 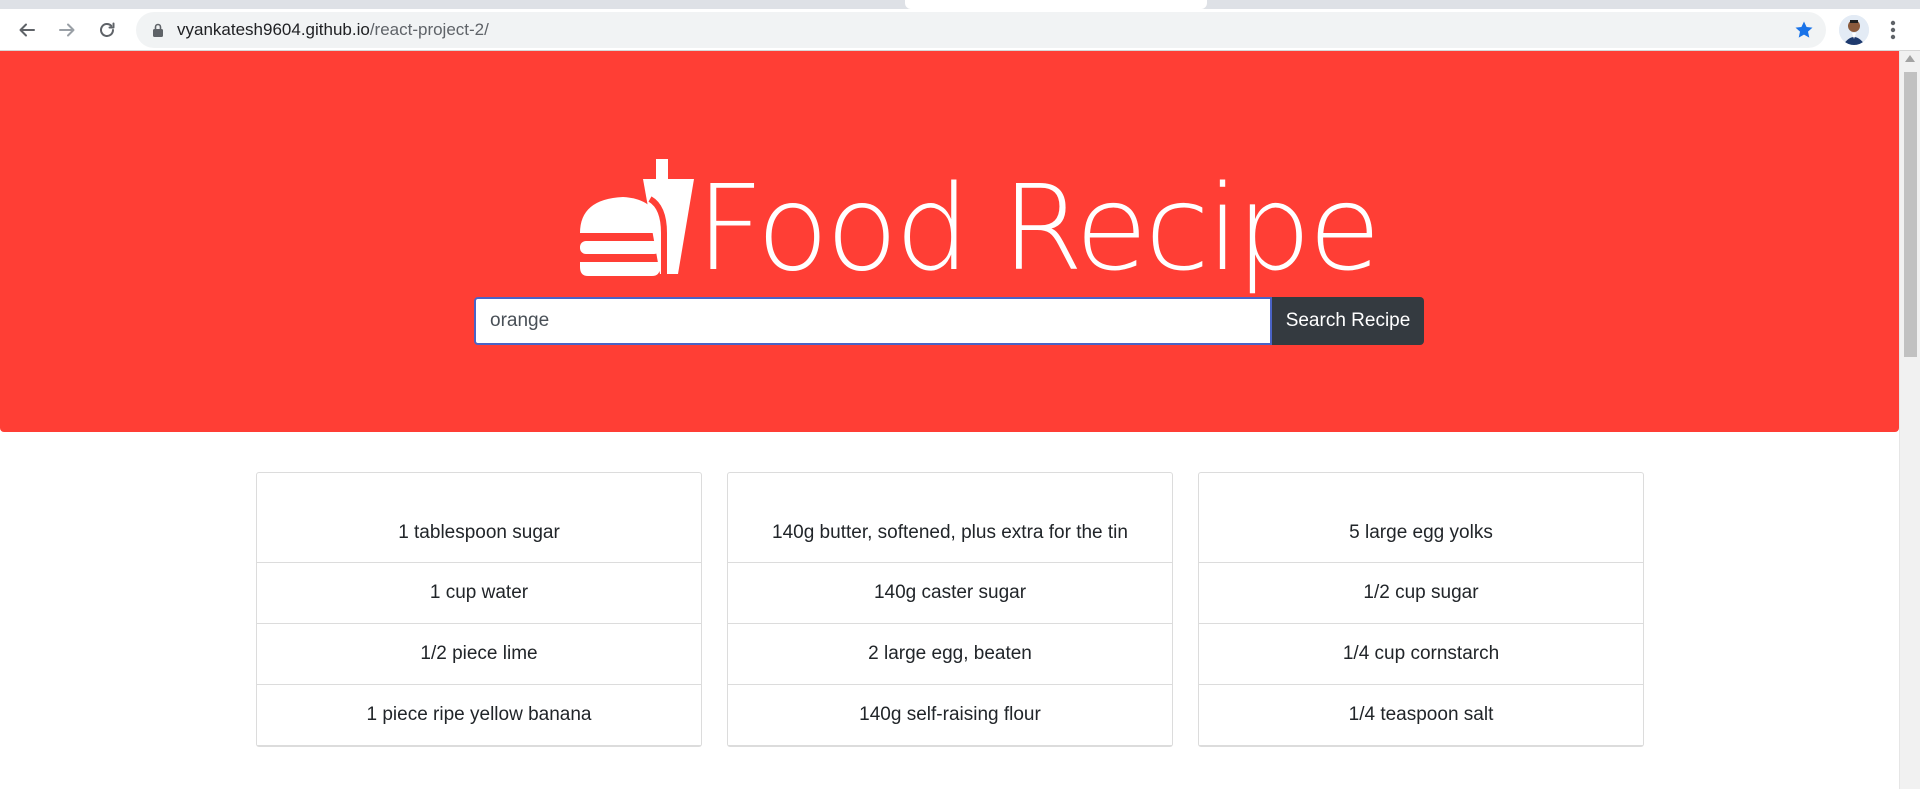 I want to click on url-host: vyankatesh9604.github.io, so click(x=273, y=29).